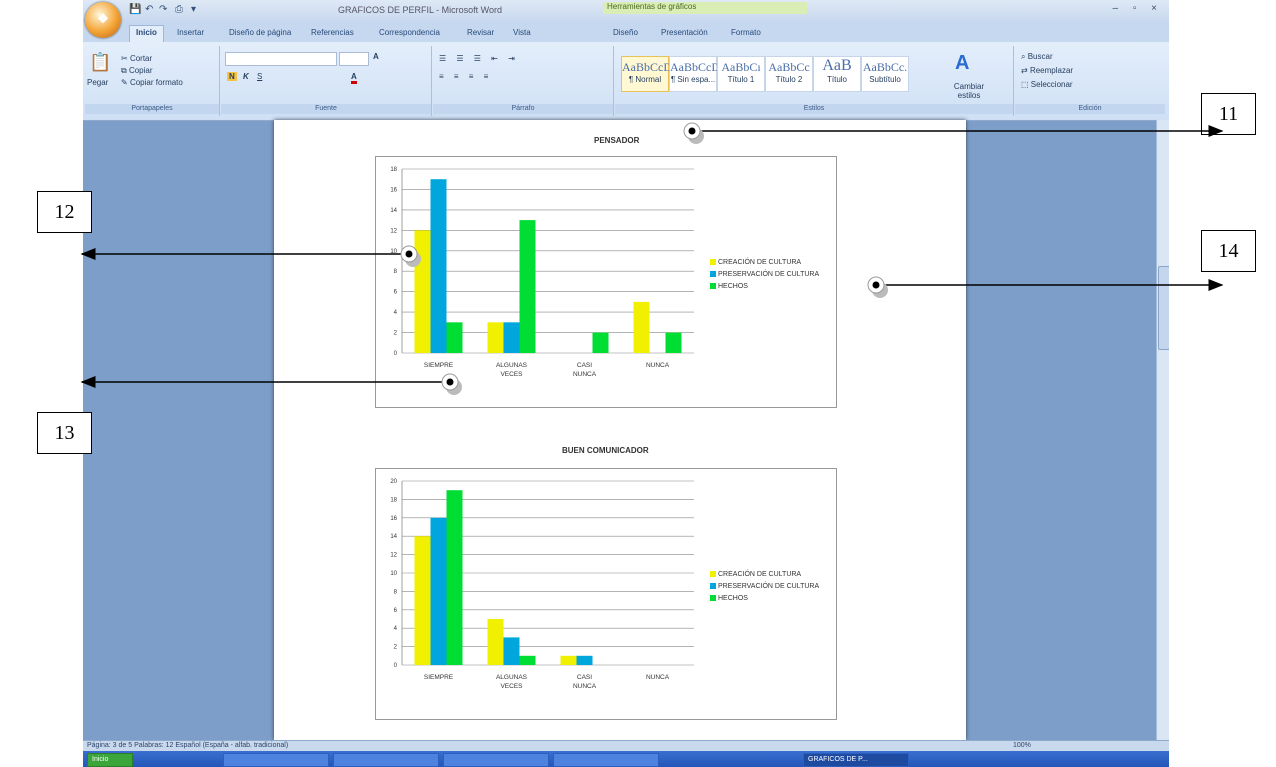 This screenshot has width=1276, height=767. Describe the element at coordinates (962, 63) in the screenshot. I see `change-styles-icon: A` at that location.